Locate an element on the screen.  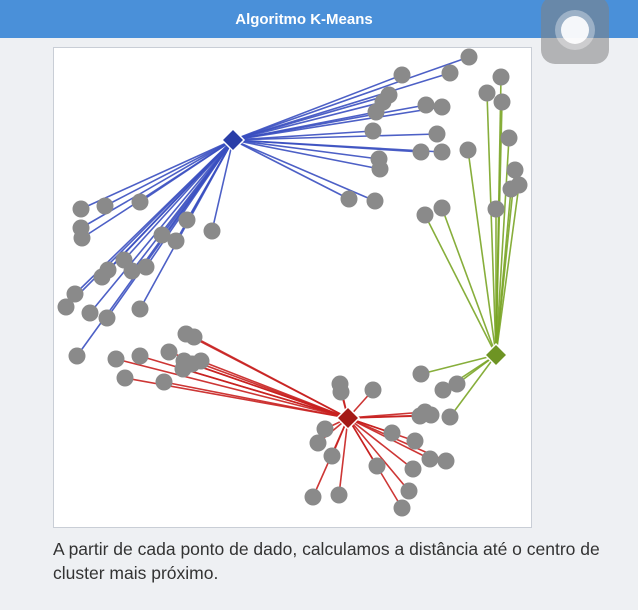
assistive-touch-ring is located at coordinates (575, 30).